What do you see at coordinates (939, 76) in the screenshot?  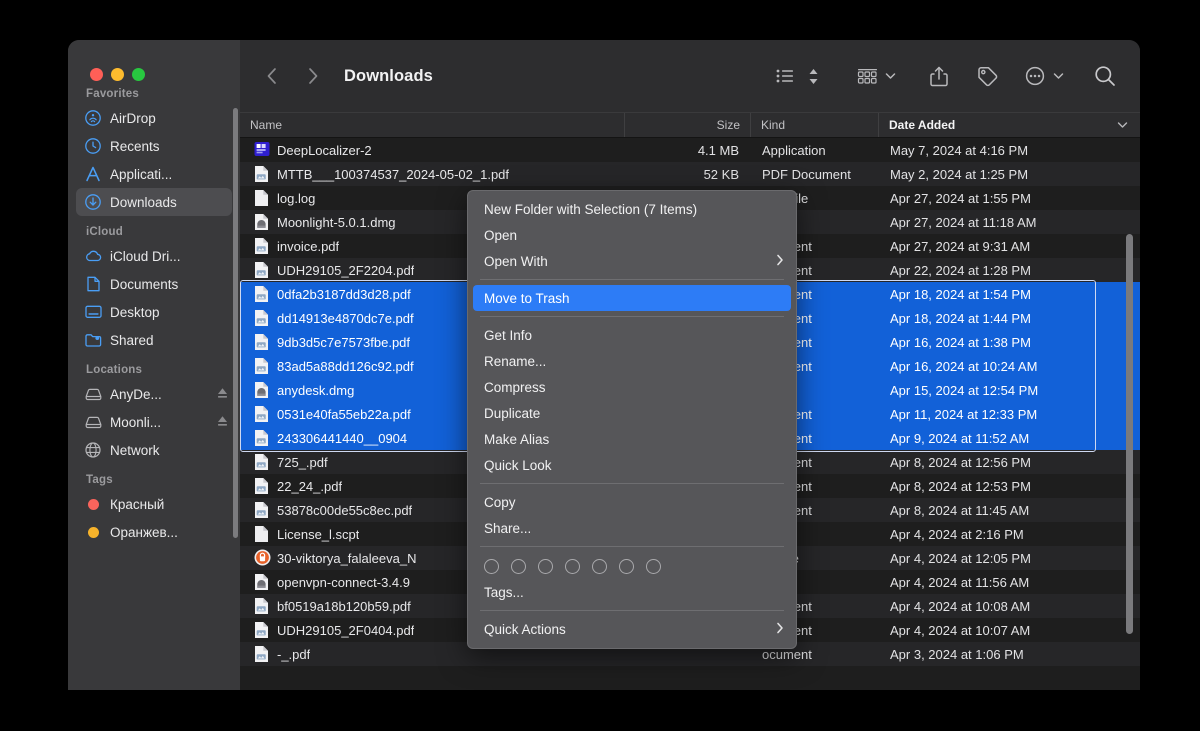 I see `share-icon` at bounding box center [939, 76].